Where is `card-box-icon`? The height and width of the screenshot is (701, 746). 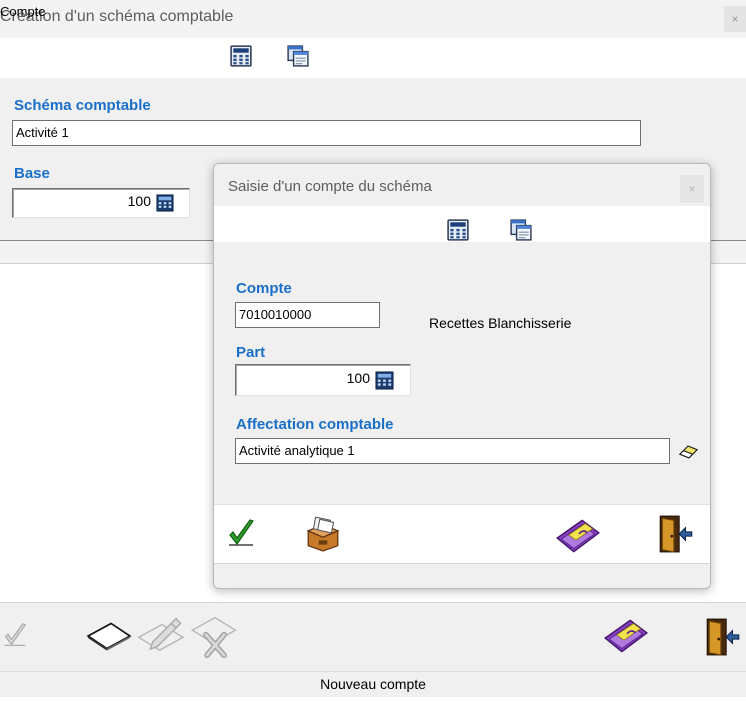
card-box-icon is located at coordinates (323, 533).